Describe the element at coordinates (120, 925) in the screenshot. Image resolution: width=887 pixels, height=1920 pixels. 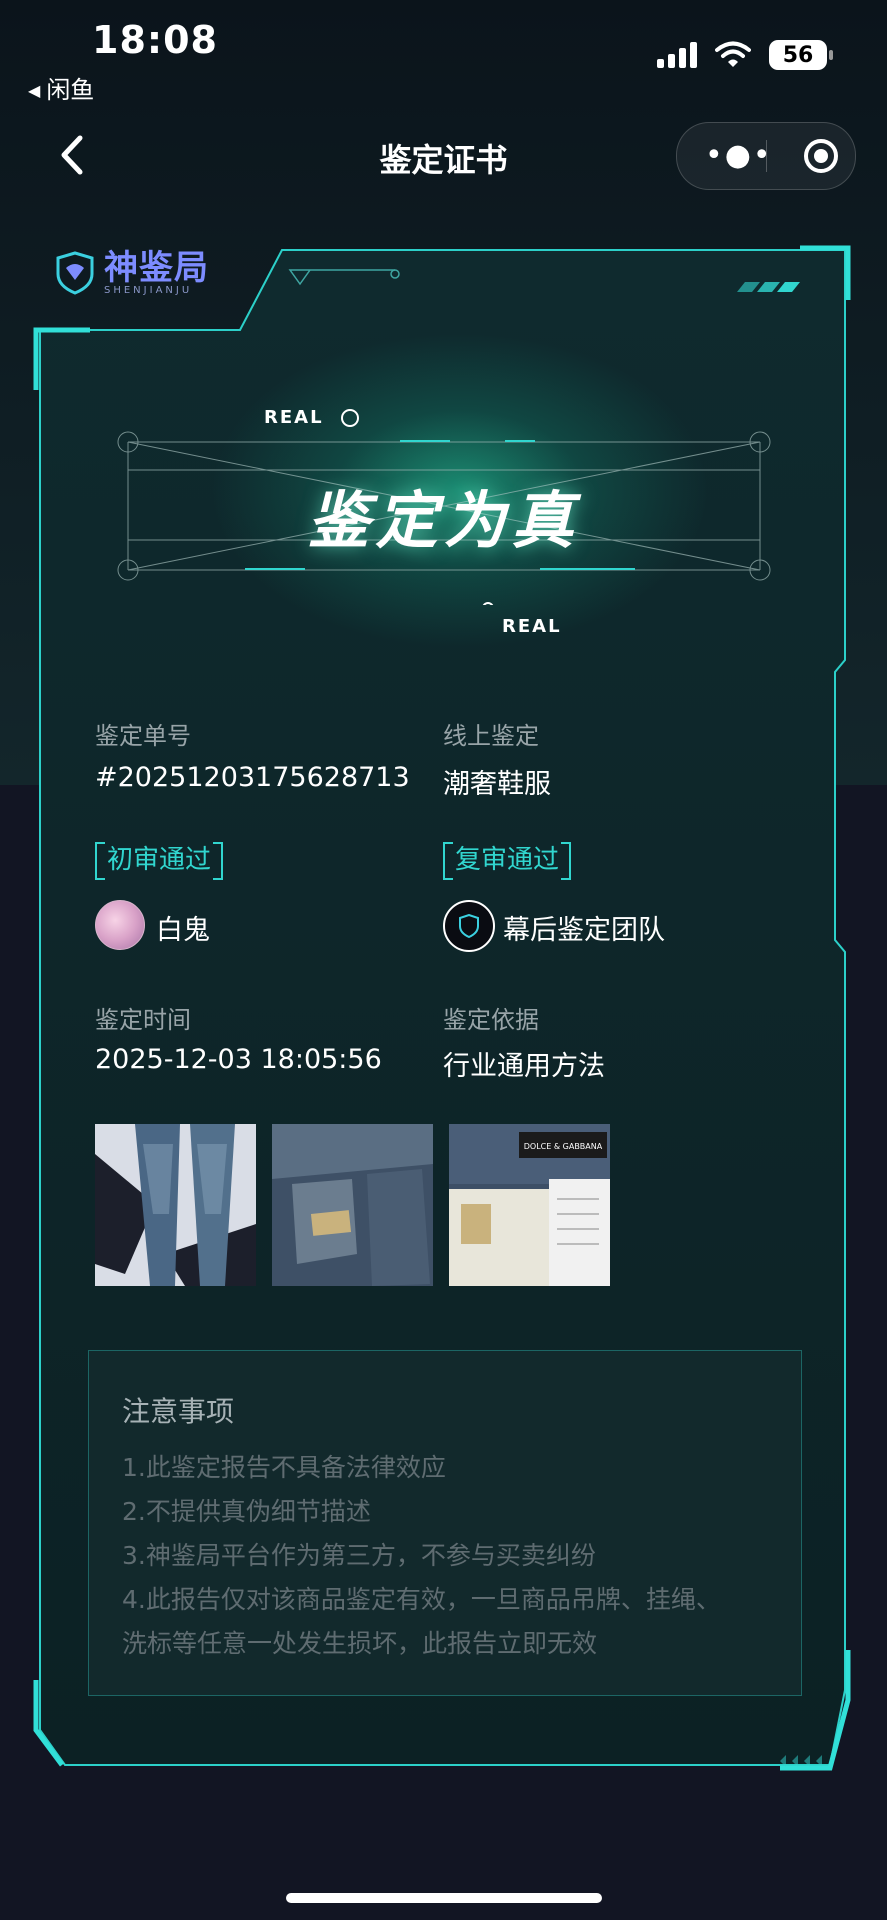
I see `first-reviewer-avatar` at that location.